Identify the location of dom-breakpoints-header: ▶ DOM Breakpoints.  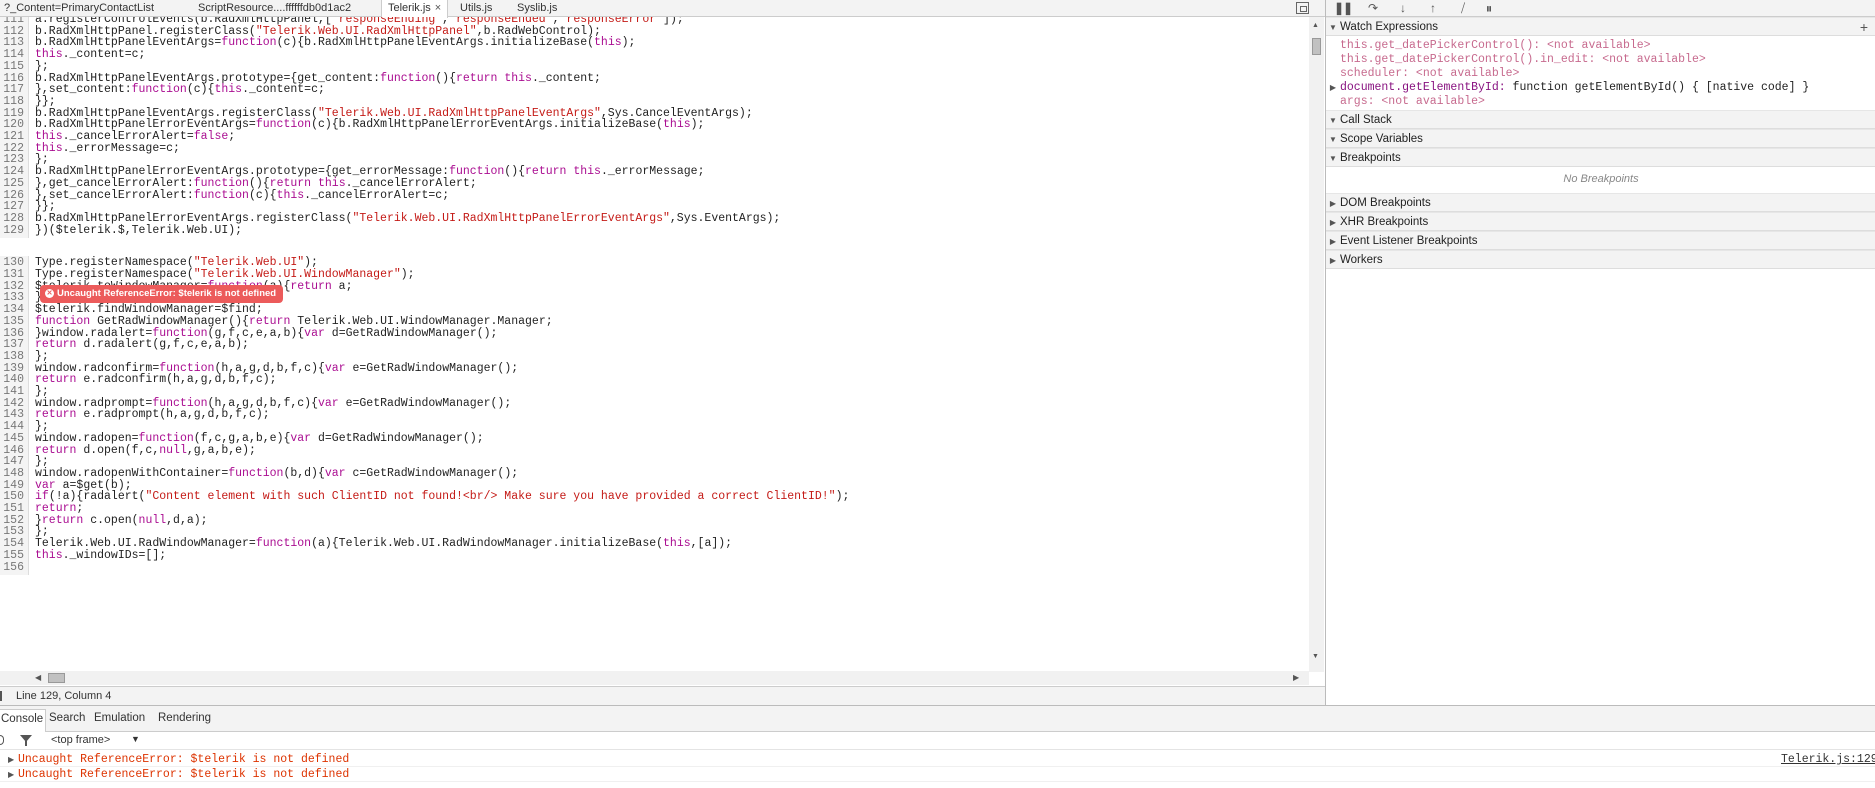
(1600, 202).